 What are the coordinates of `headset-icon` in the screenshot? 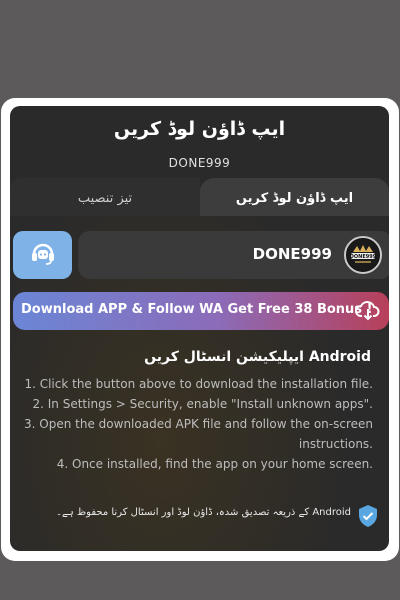 It's located at (43, 255).